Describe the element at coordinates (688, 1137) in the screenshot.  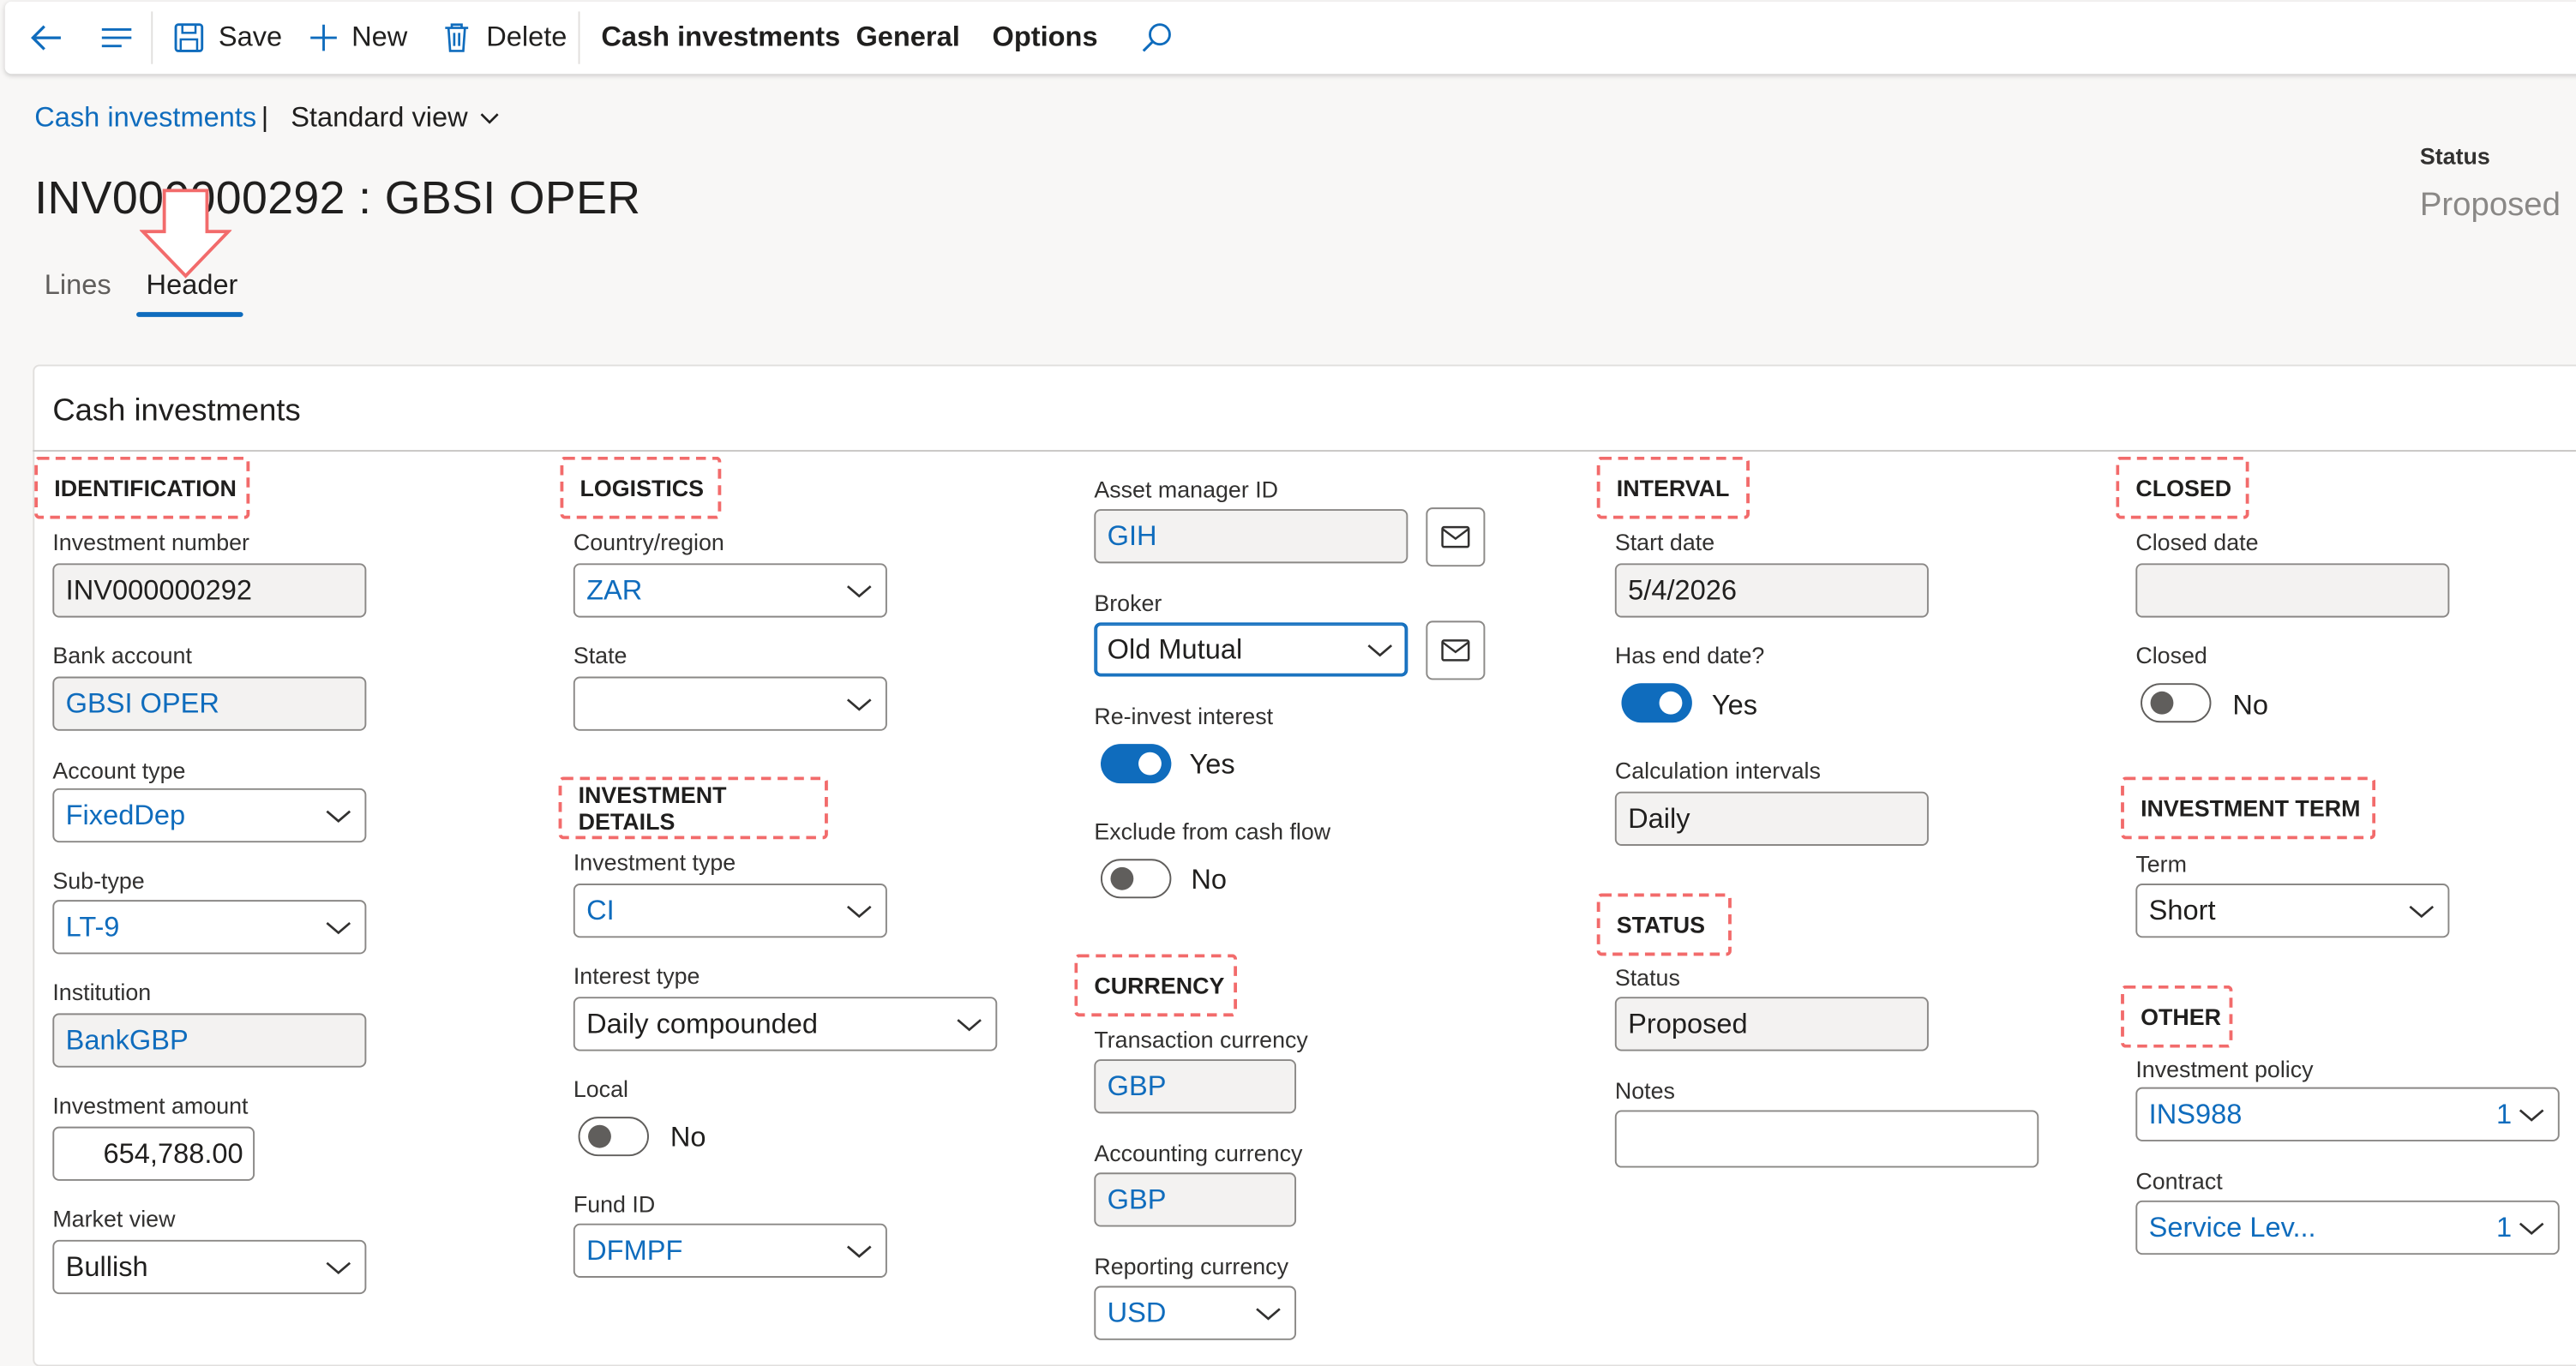
I see `local-toggle-text: No` at that location.